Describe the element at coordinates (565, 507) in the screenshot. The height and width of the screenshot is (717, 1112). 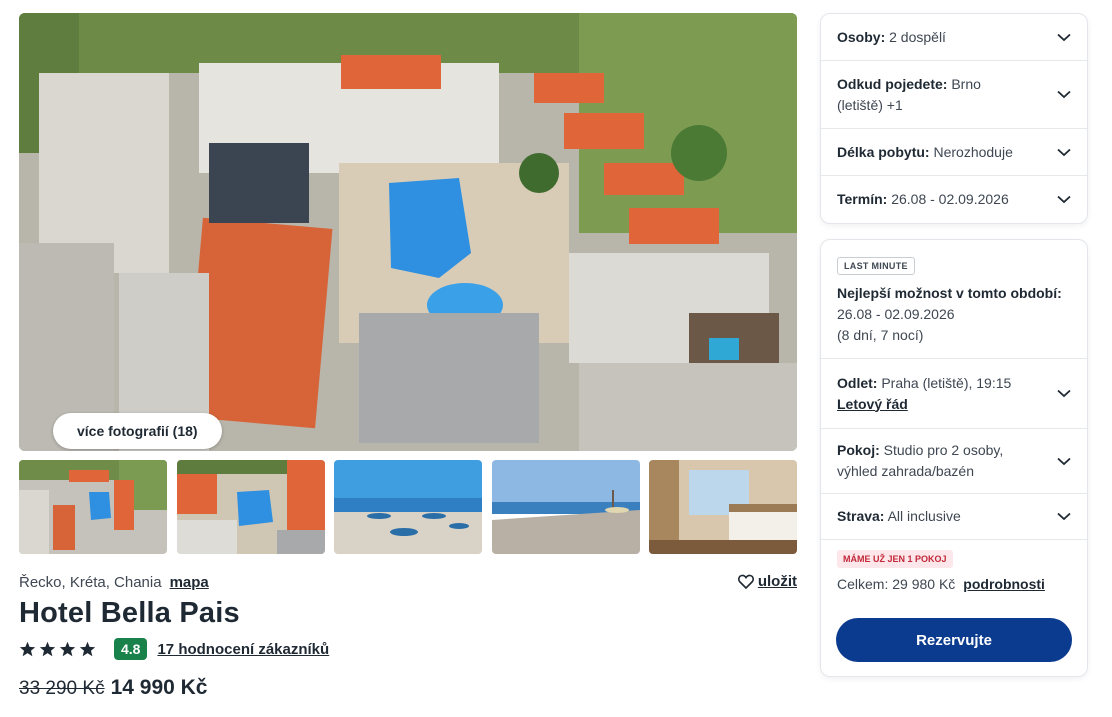
I see `thumbnail-beach-shore` at that location.